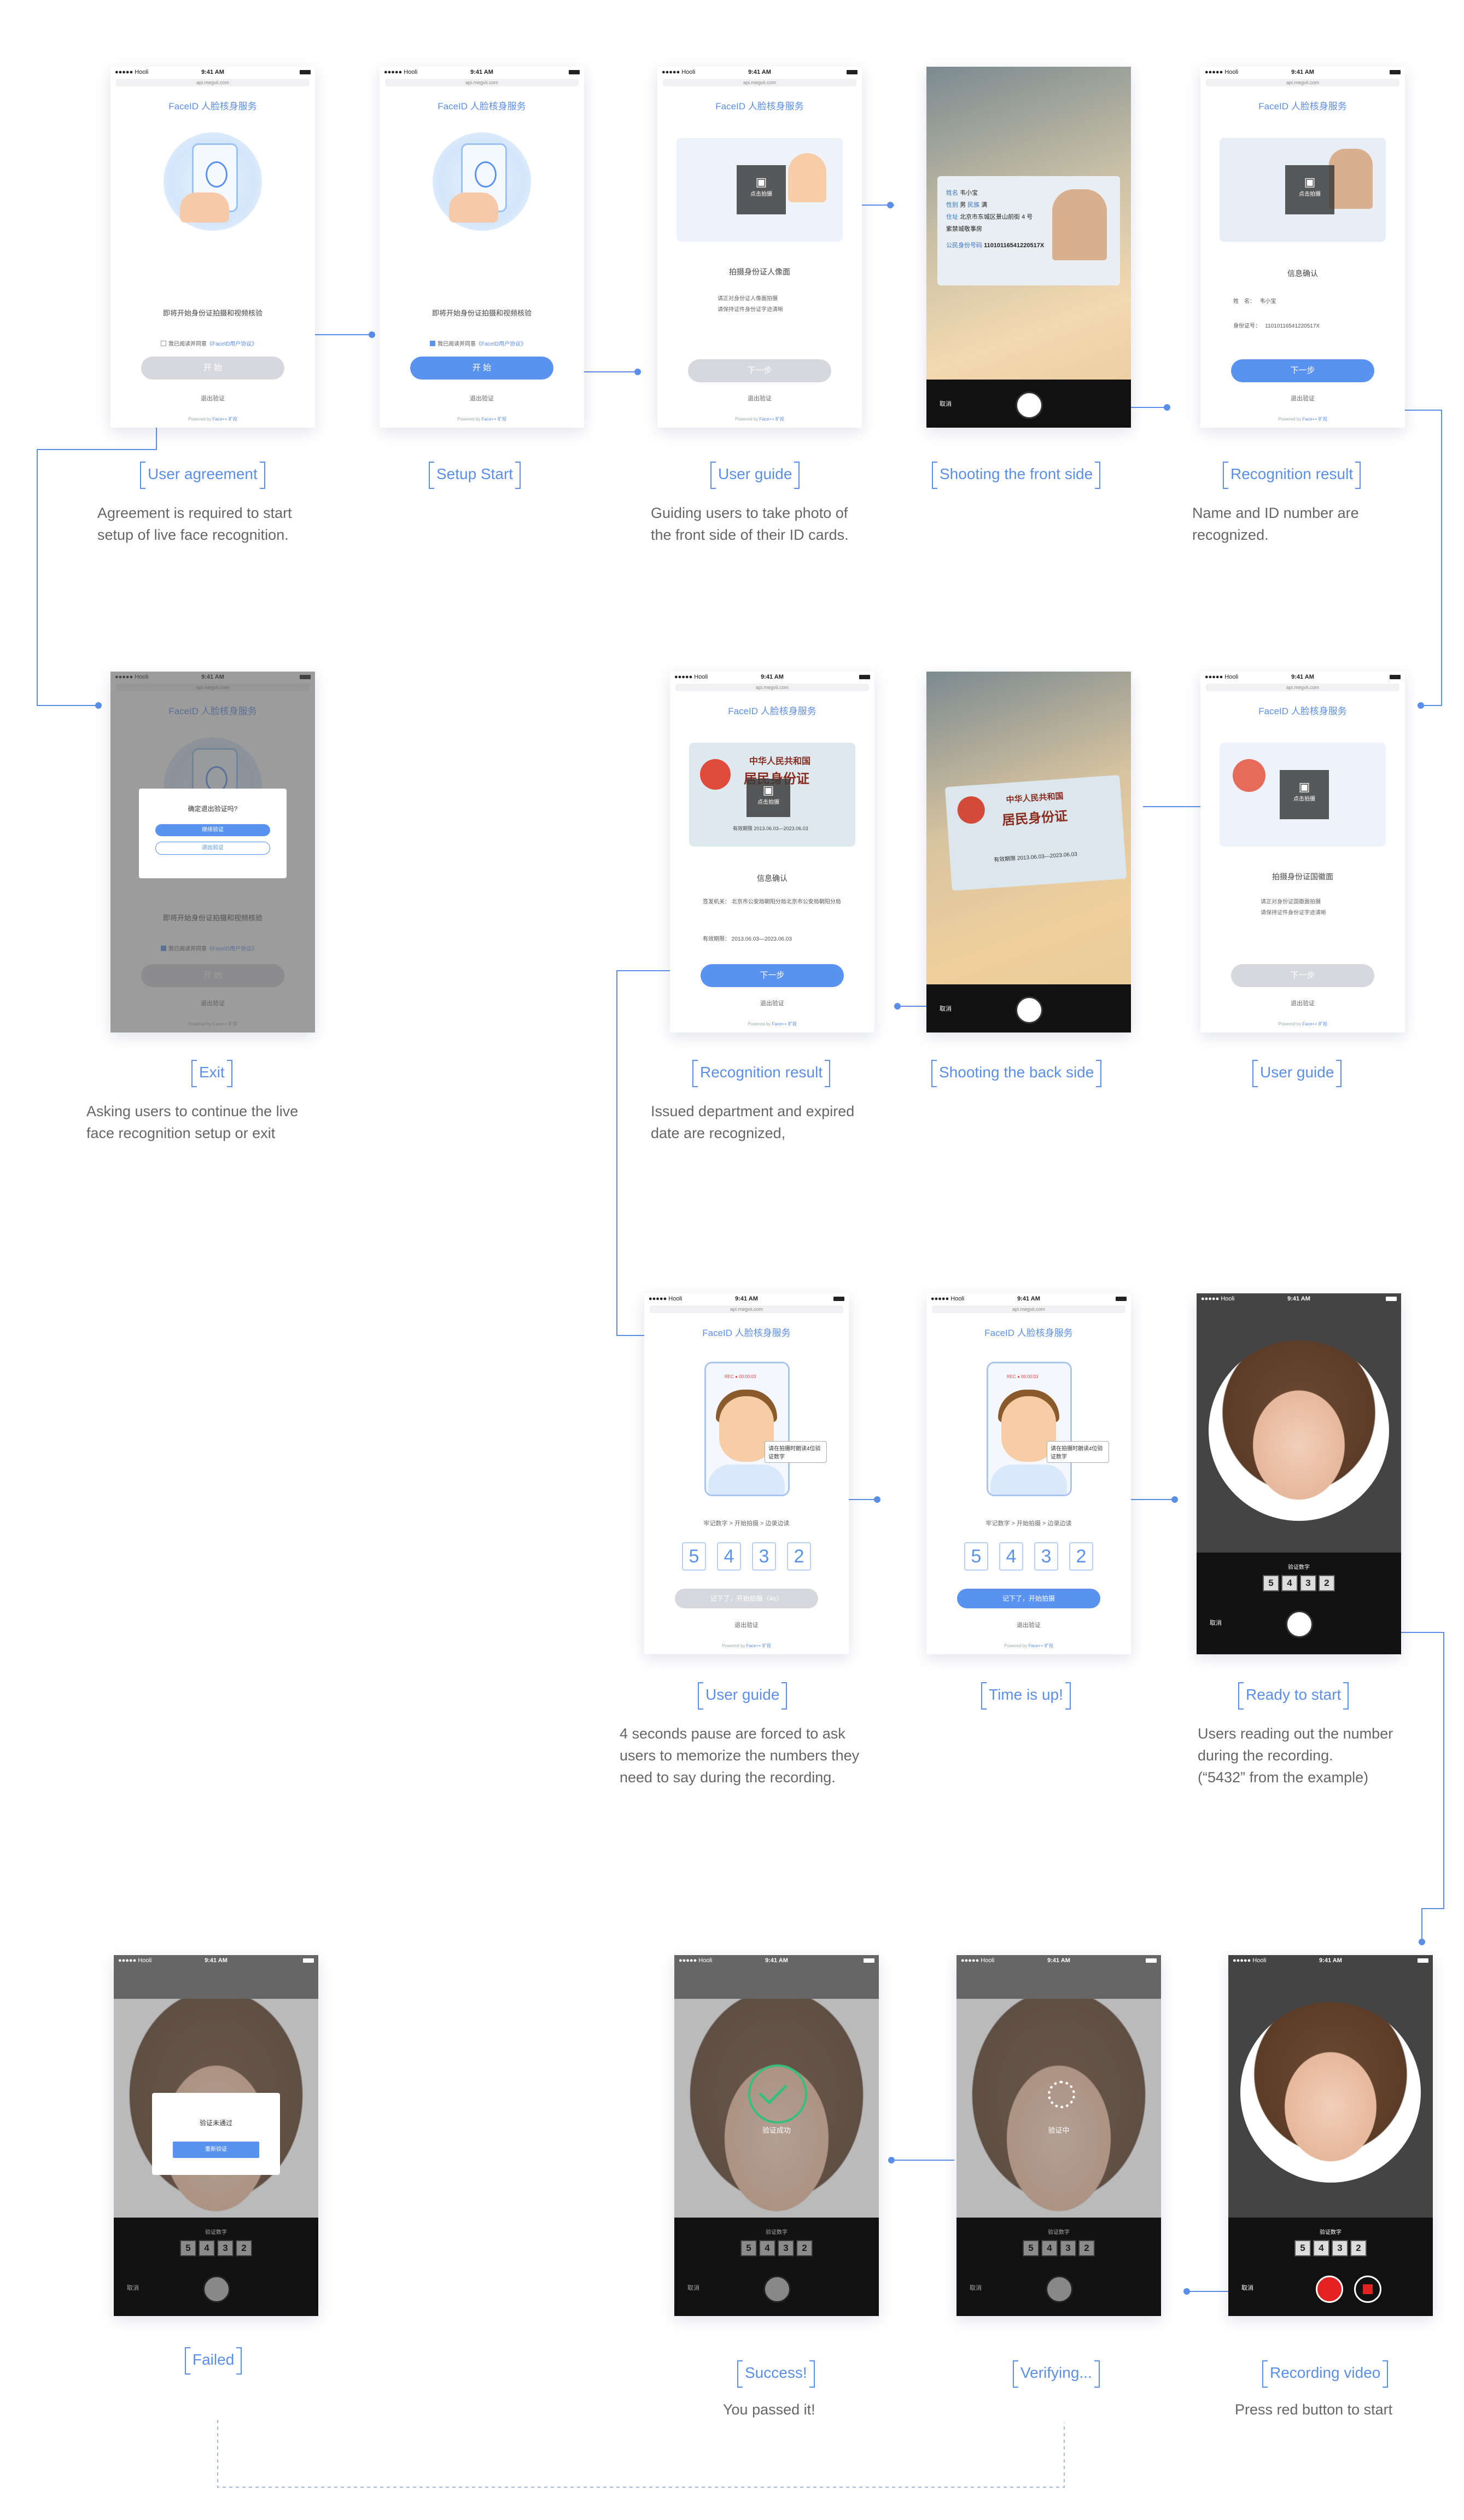 Image resolution: width=1464 pixels, height=2520 pixels. Describe the element at coordinates (777, 2130) in the screenshot. I see `status-text: 验证成功` at that location.